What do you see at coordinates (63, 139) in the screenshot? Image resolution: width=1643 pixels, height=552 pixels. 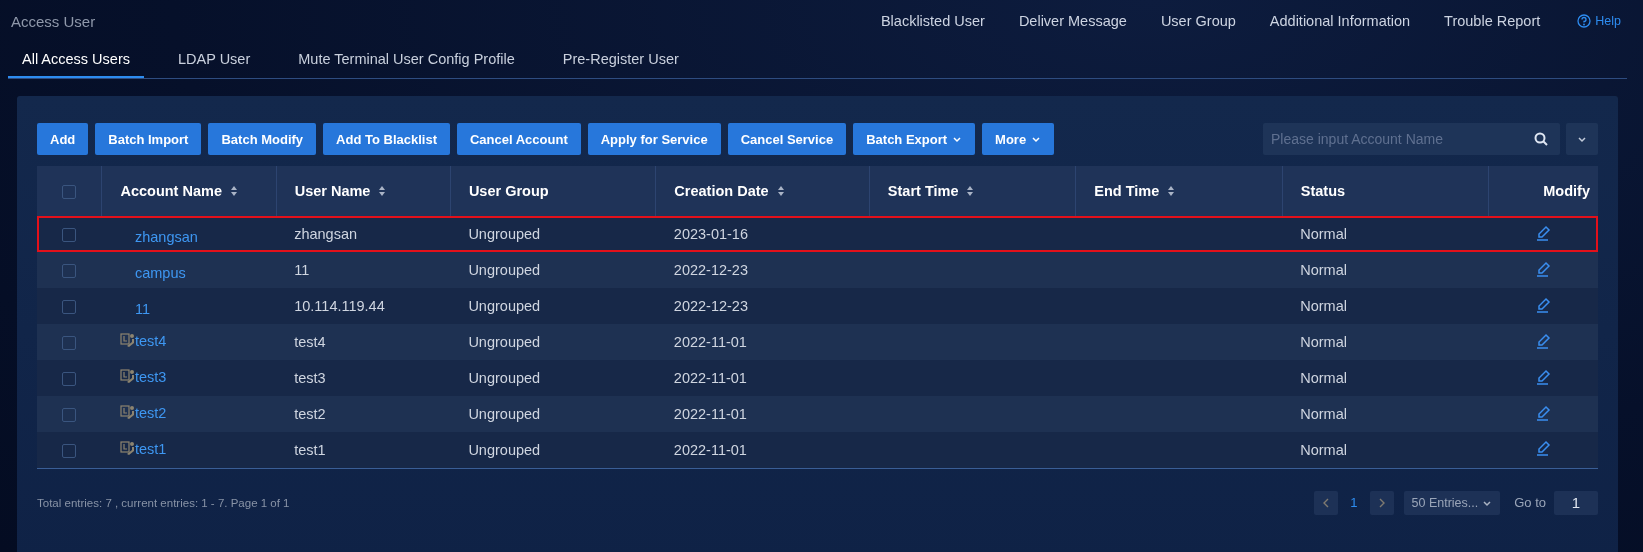 I see `toolbar-button: Add` at bounding box center [63, 139].